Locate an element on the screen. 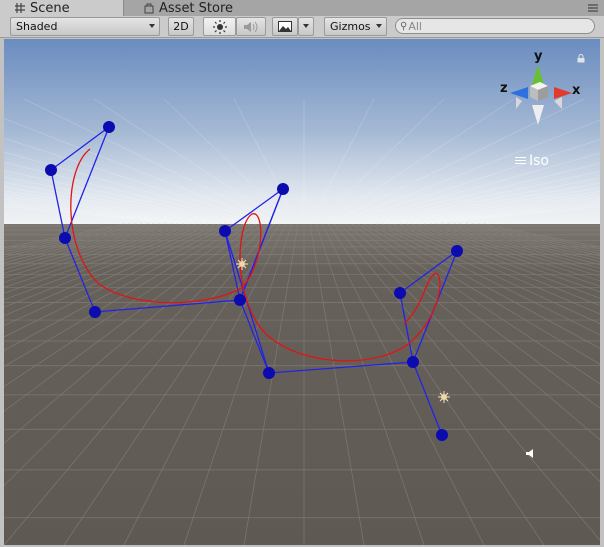  draw-mode-dropdown: Shaded is located at coordinates (85, 26).